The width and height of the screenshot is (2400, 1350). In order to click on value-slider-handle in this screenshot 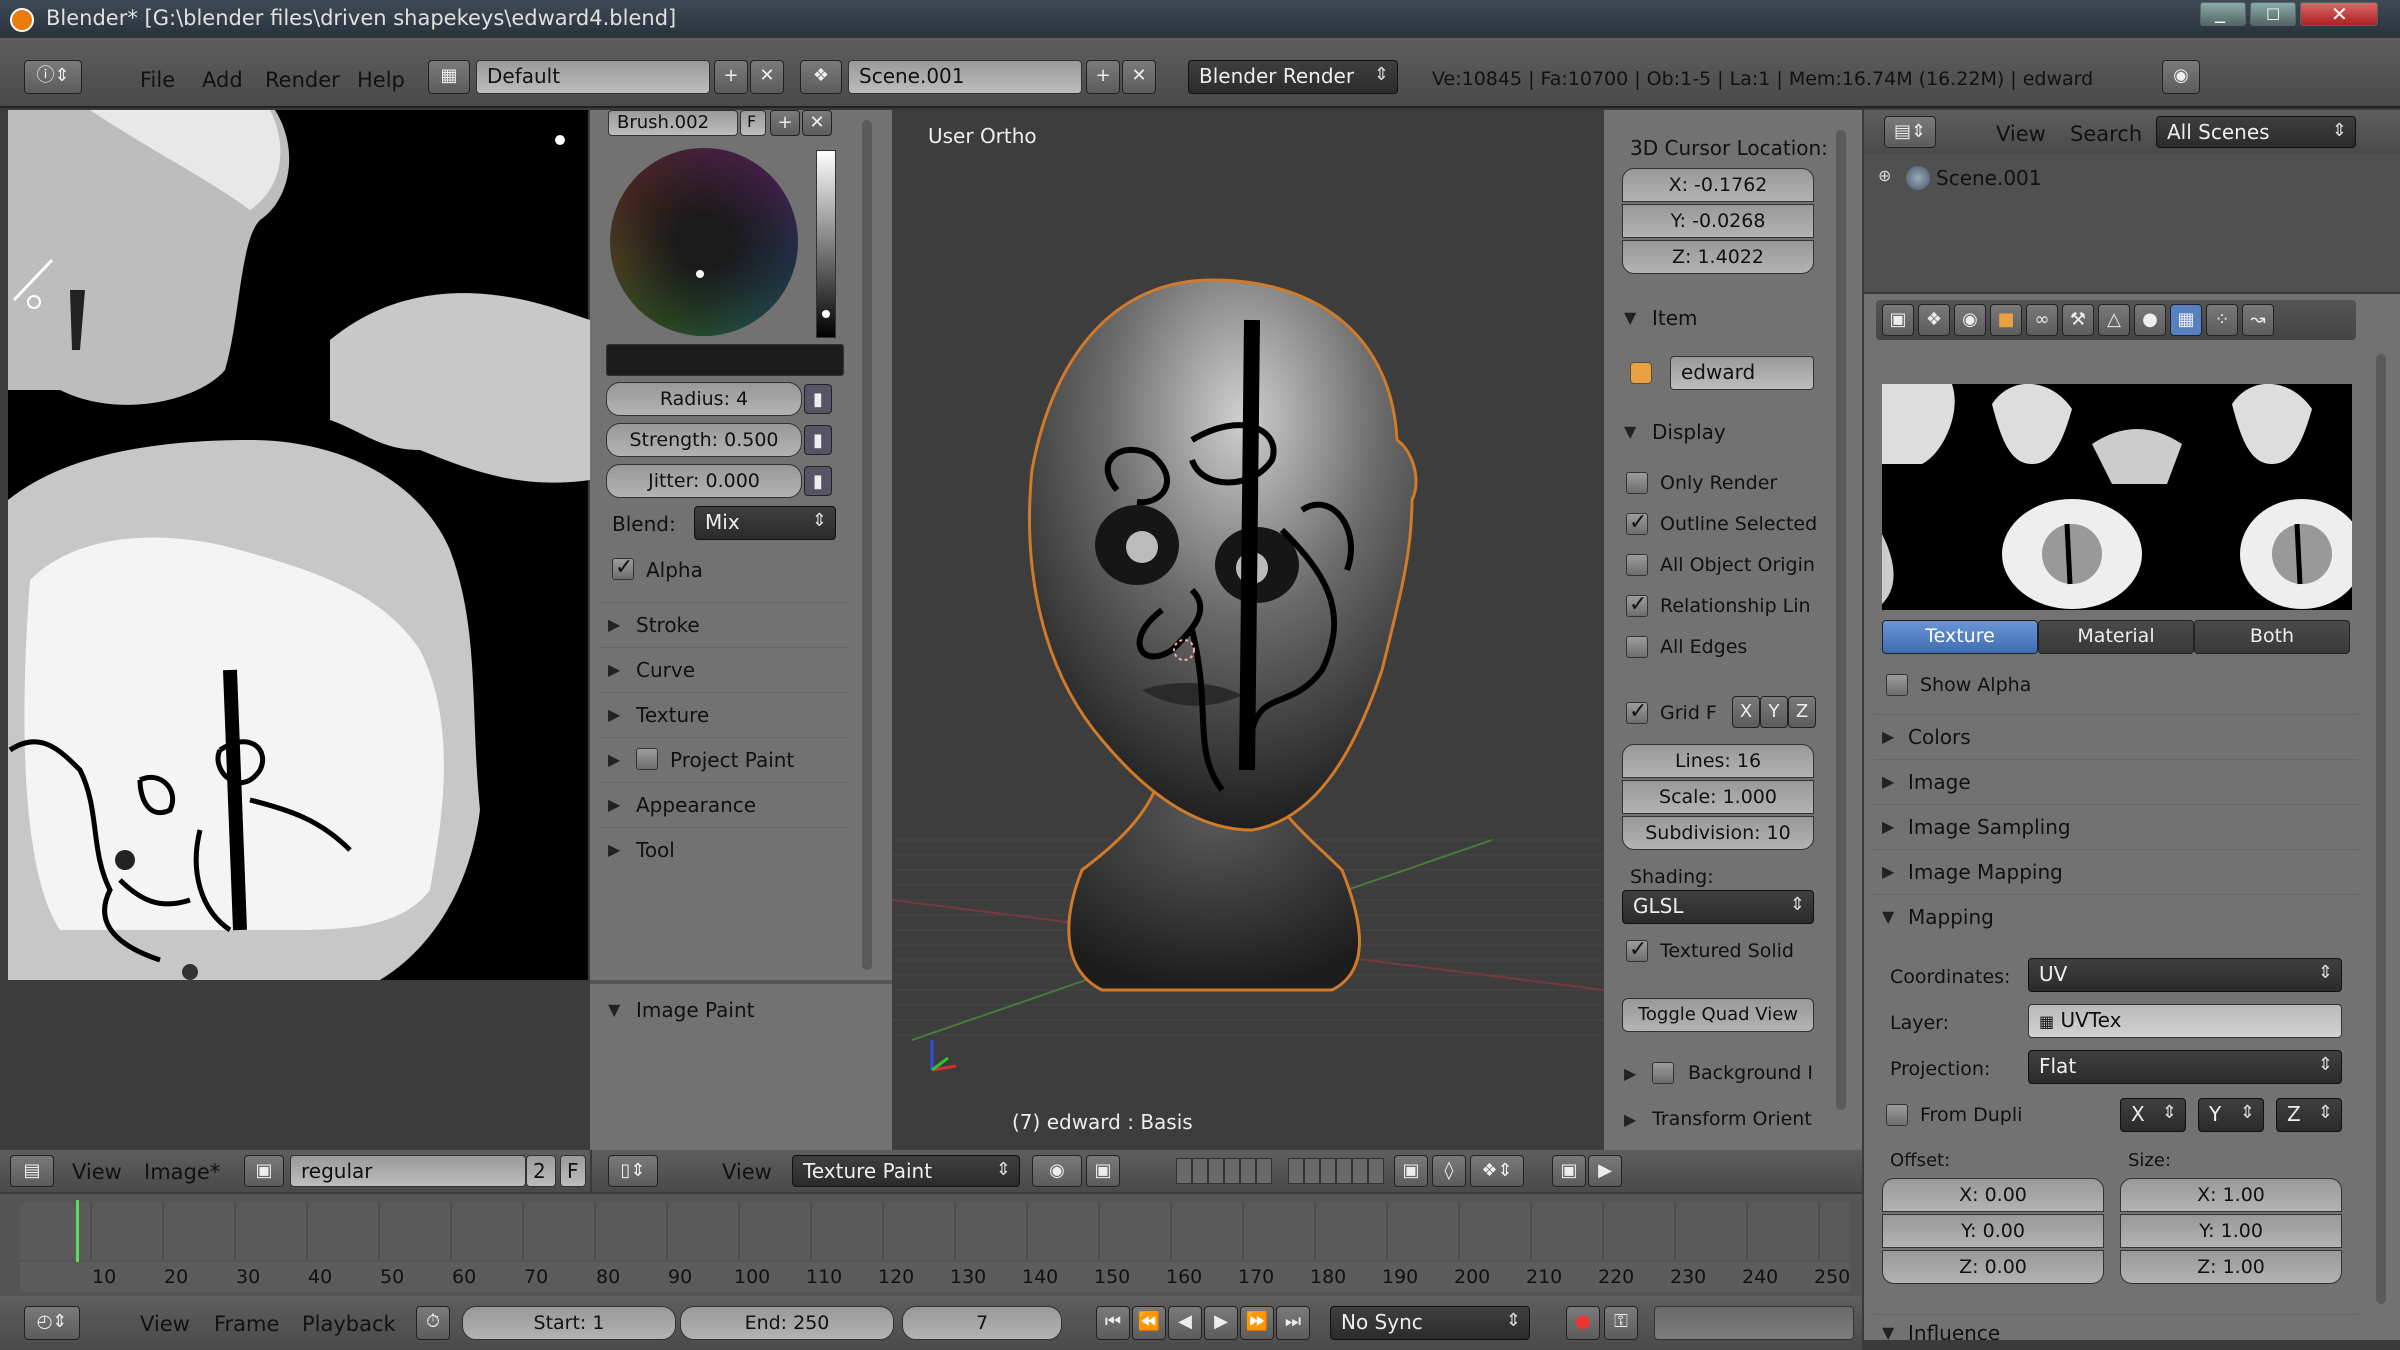, I will do `click(826, 314)`.